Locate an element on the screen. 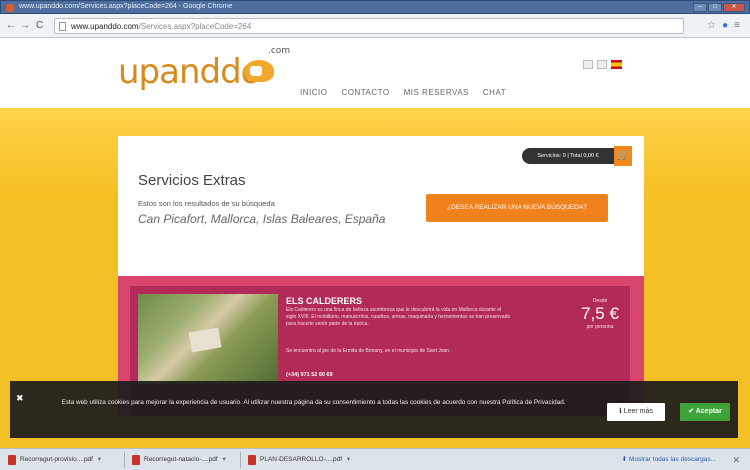 This screenshot has width=750, height=470. accept-cookies-button: ✔ Aceptar is located at coordinates (705, 412).